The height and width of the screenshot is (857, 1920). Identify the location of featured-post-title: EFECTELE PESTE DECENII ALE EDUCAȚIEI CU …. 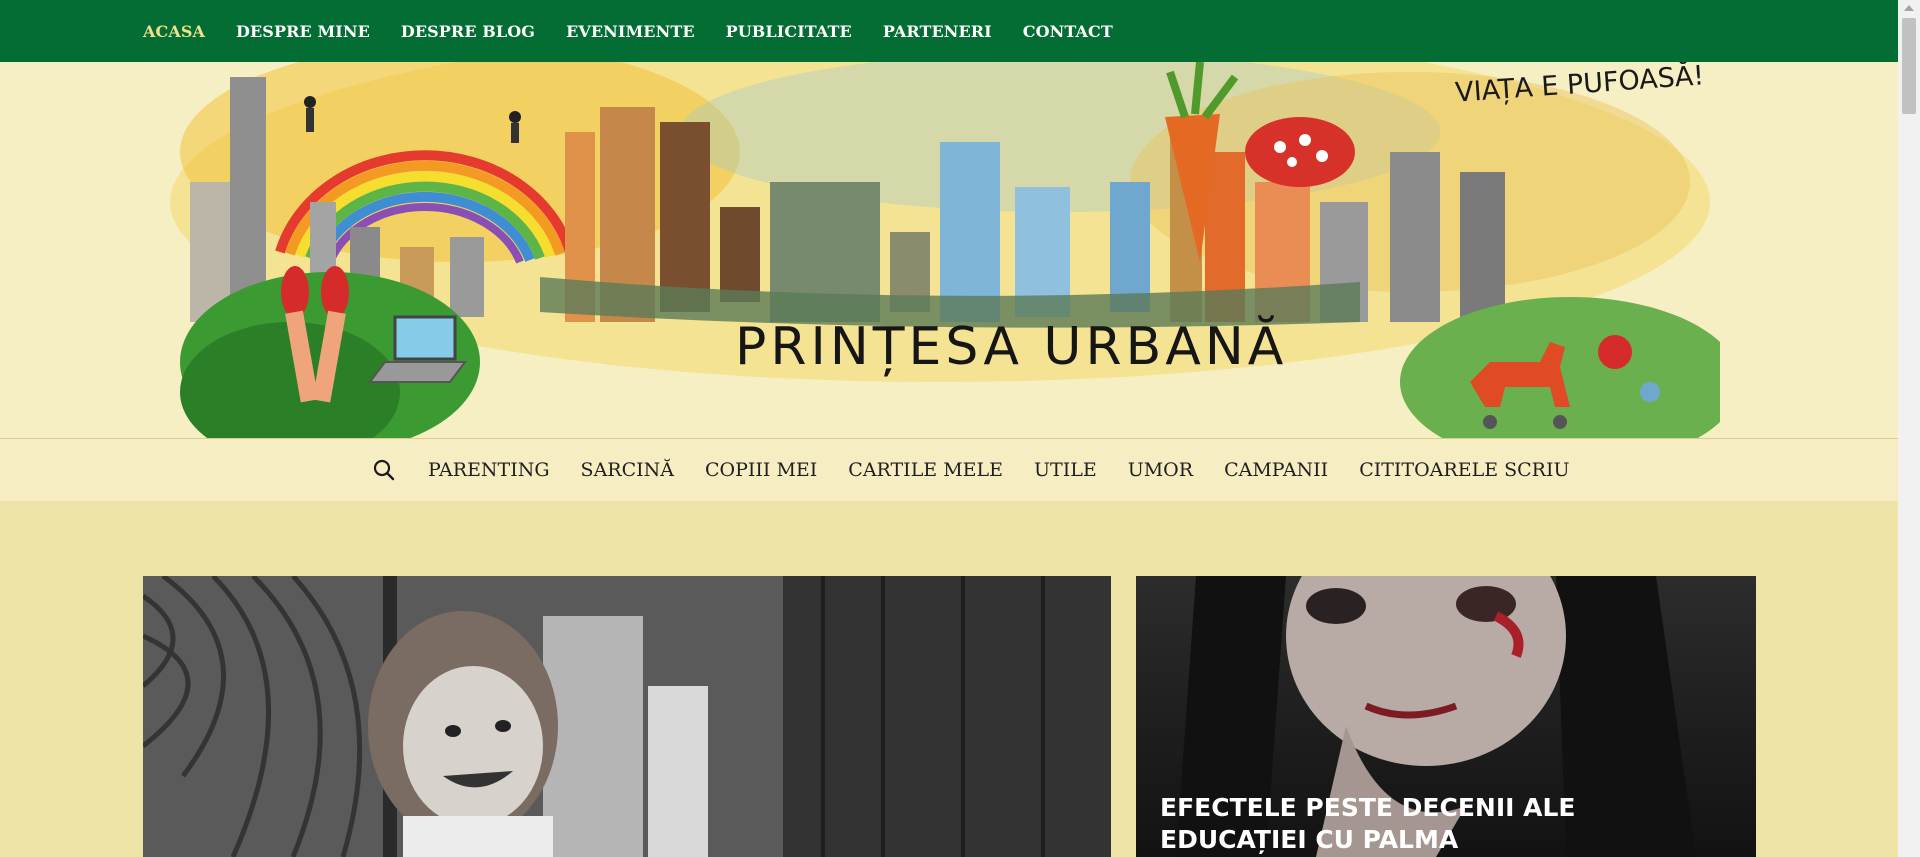
(1440, 824).